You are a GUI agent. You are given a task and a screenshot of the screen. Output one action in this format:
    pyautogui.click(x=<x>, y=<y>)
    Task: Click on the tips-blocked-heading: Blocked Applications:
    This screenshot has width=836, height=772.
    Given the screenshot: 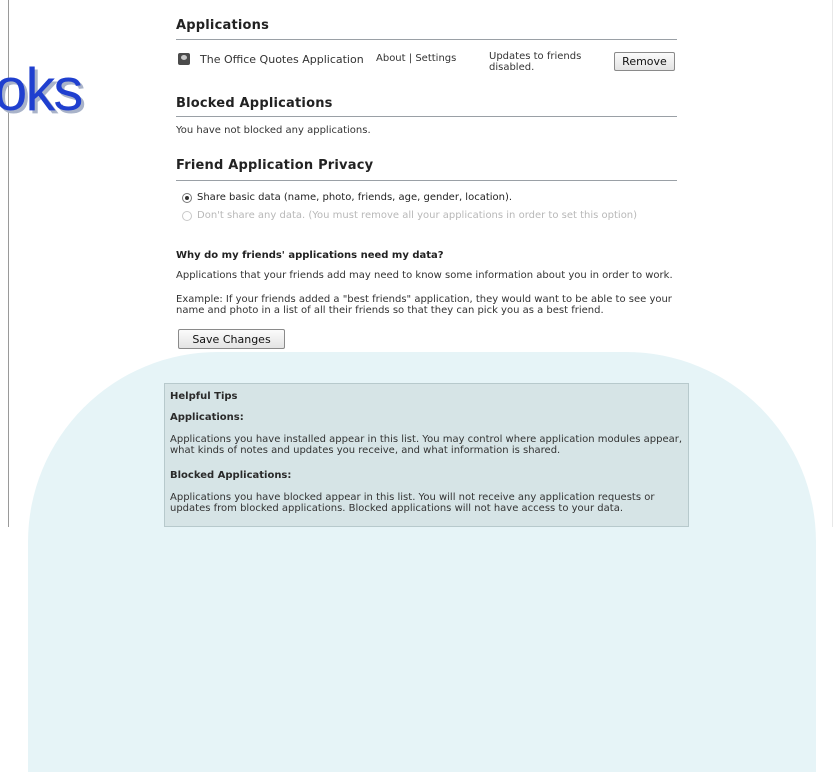 What is the action you would take?
    pyautogui.click(x=231, y=475)
    